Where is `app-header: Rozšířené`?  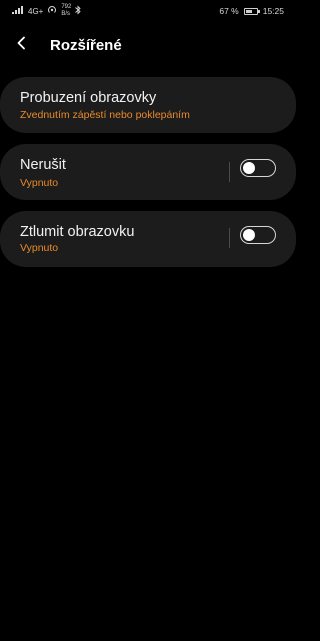
app-header: Rozšířené is located at coordinates (148, 45).